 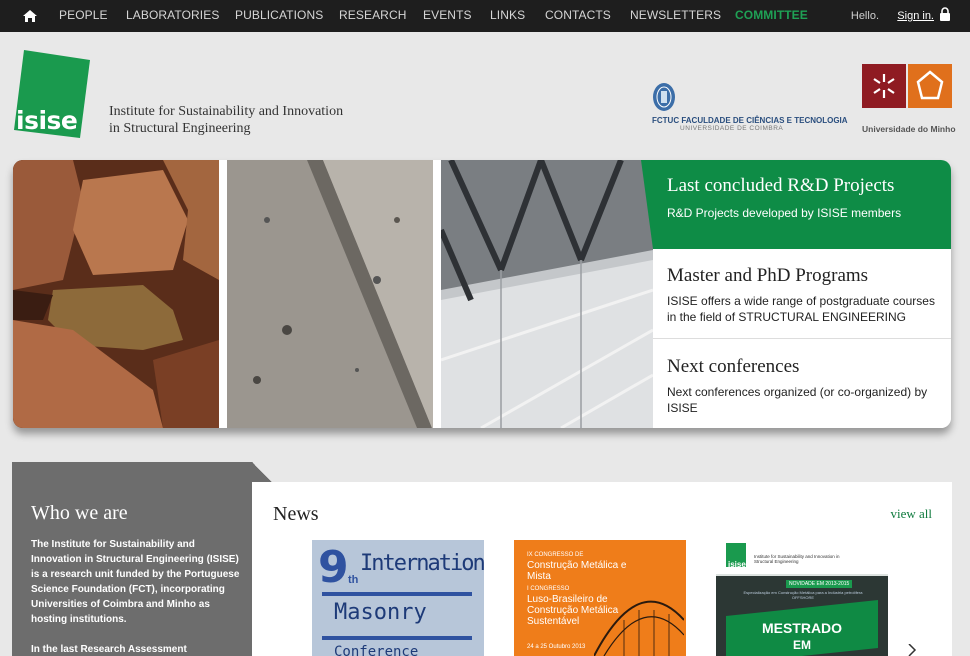 What do you see at coordinates (912, 650) in the screenshot?
I see `chevron-right-icon` at bounding box center [912, 650].